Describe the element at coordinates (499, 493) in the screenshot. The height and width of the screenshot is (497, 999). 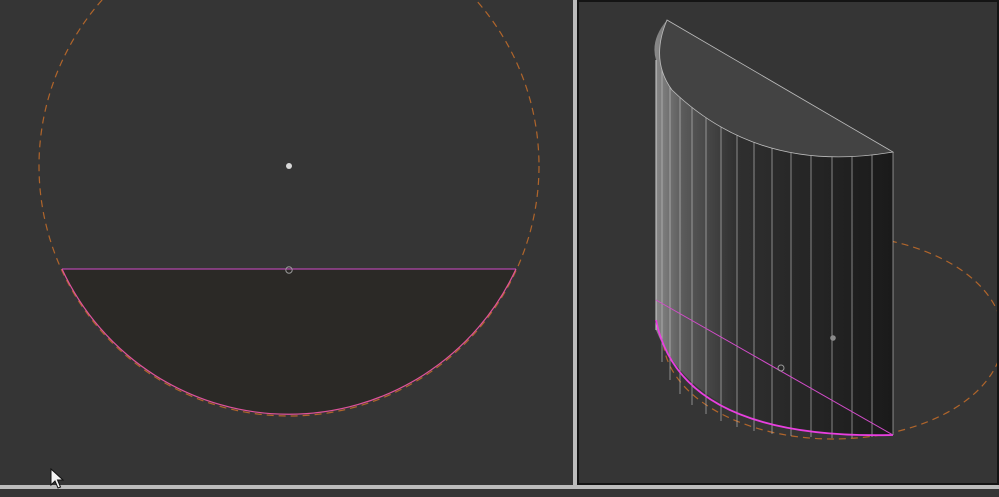
I see `bottom-panel-edge` at that location.